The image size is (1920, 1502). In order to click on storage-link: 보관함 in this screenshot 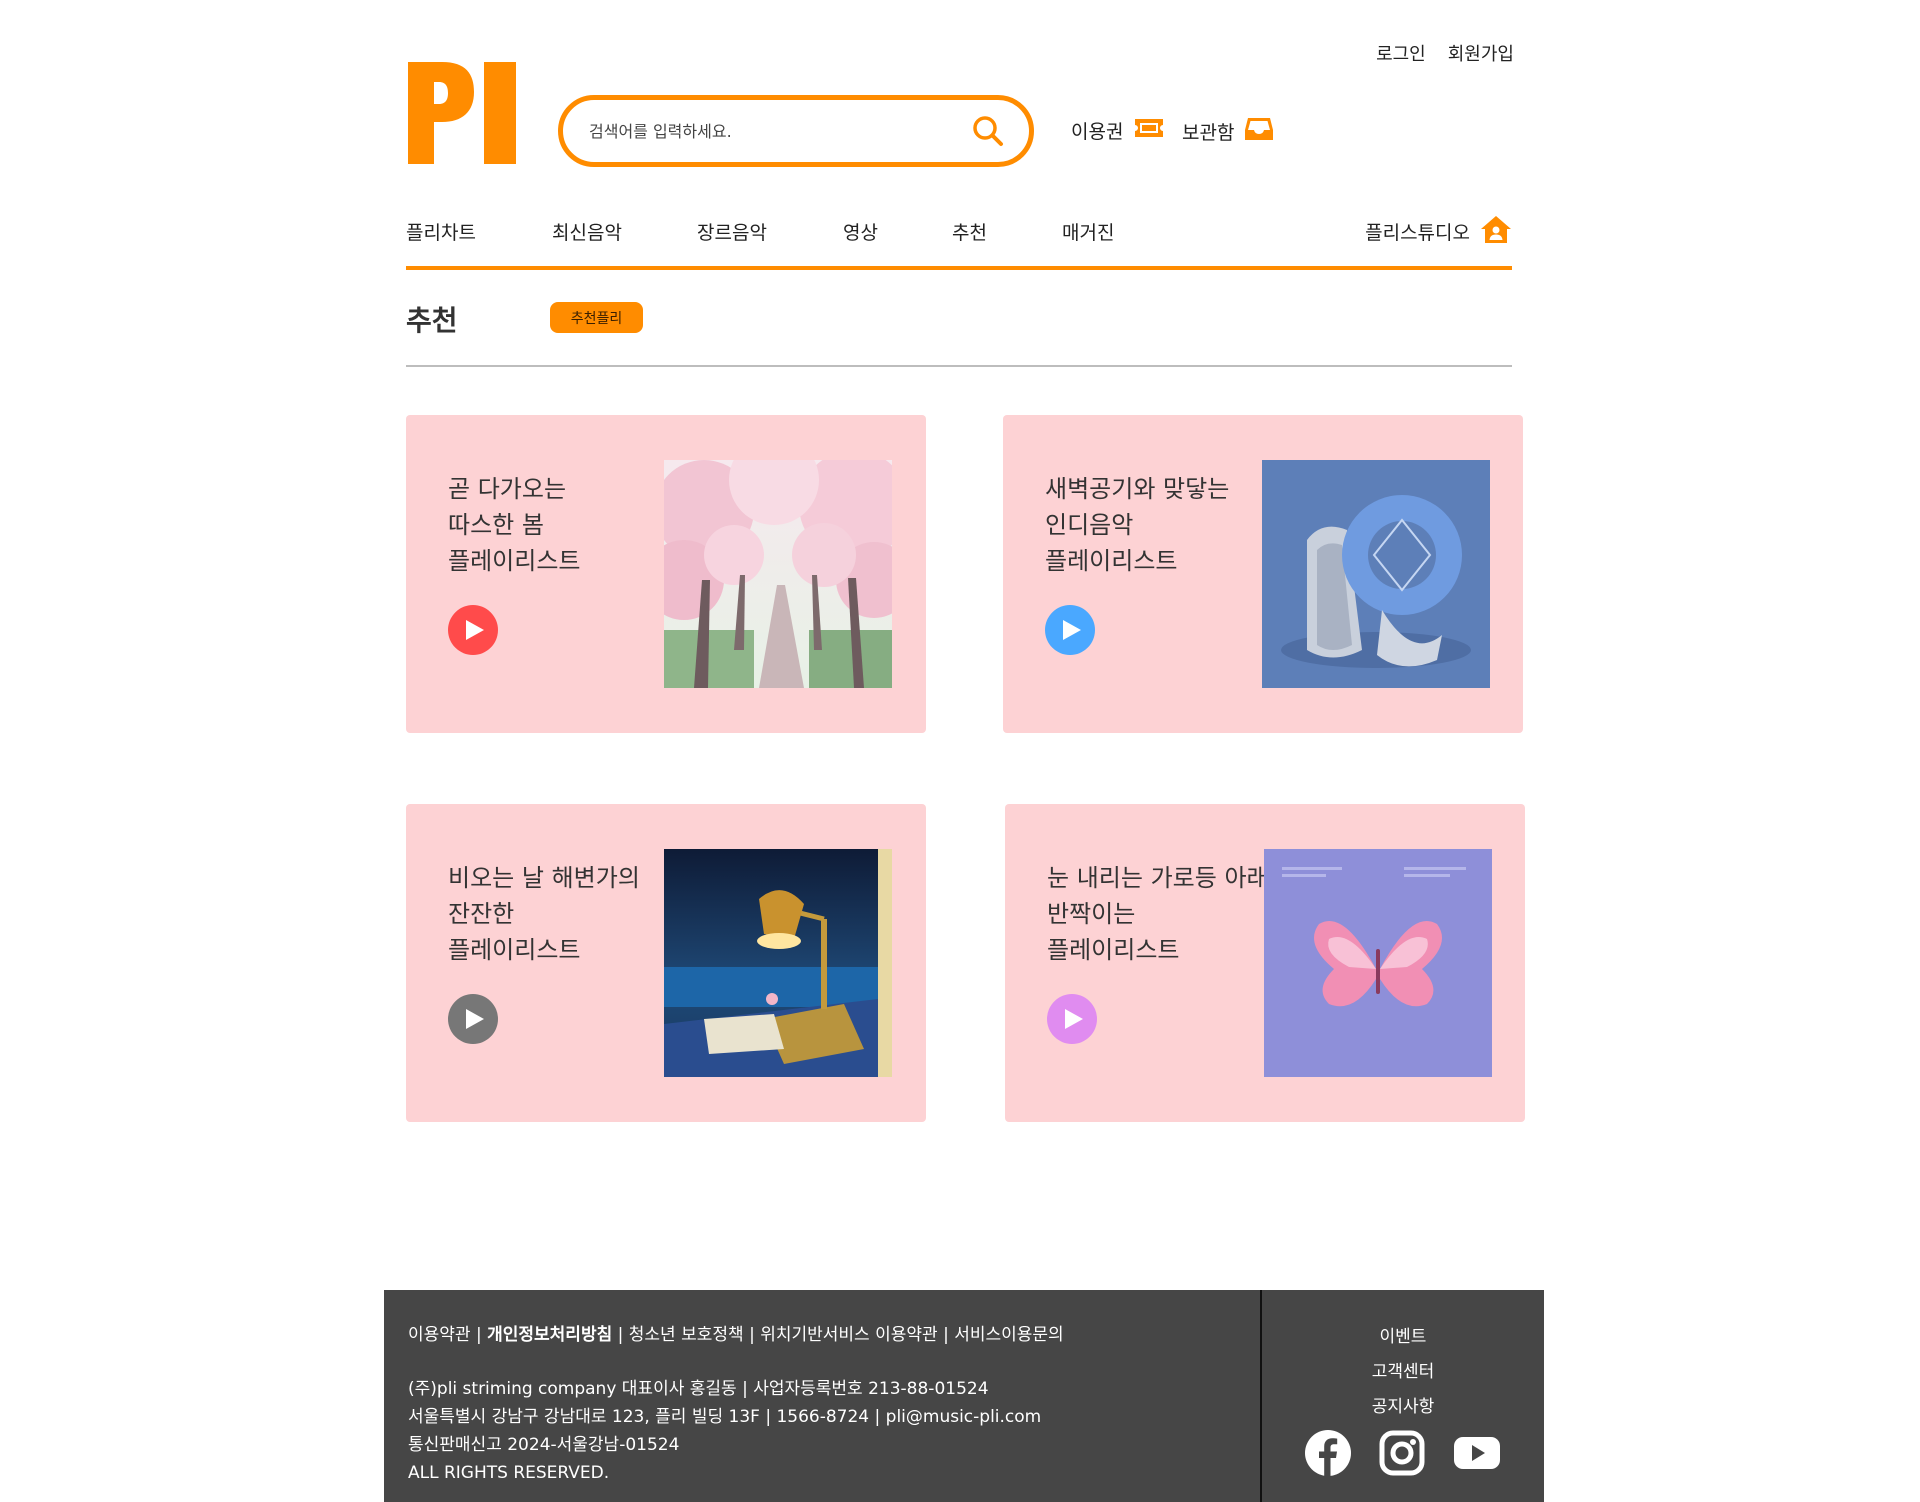, I will do `click(1228, 131)`.